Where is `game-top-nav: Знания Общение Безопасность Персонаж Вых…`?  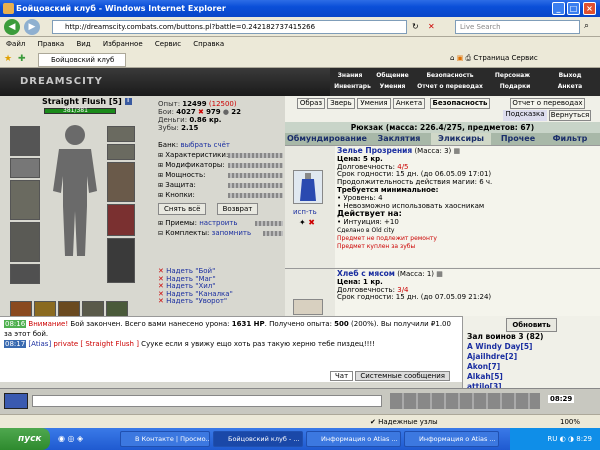
game-top-nav: Знания Общение Безопасность Персонаж Вых… is located at coordinates (465, 82).